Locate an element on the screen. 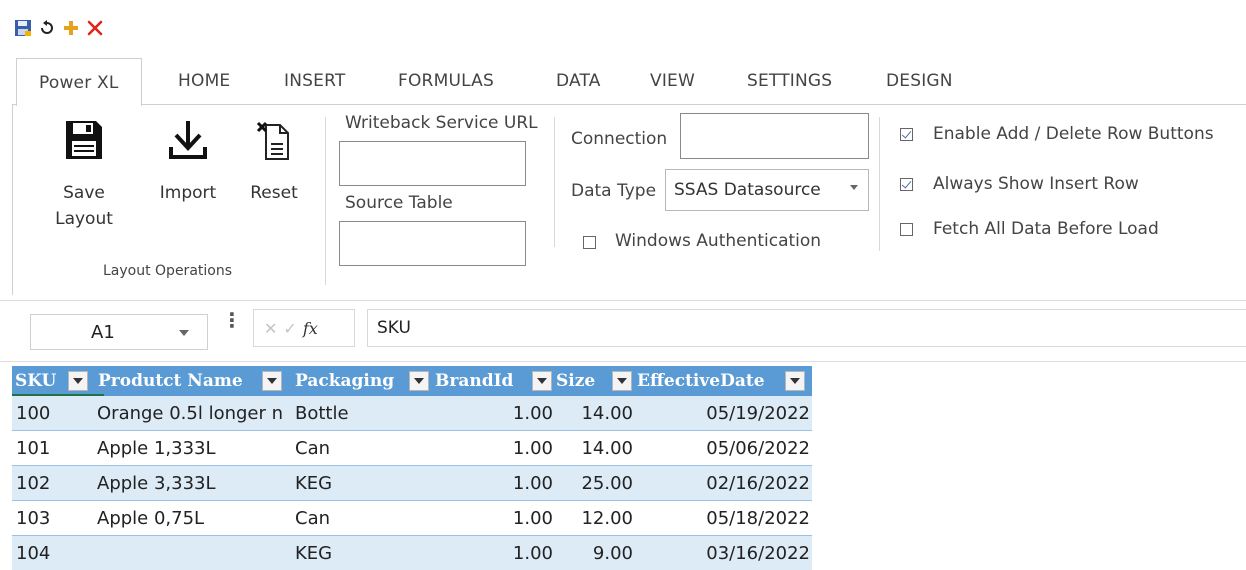  source-table-label: Source Table is located at coordinates (399, 203).